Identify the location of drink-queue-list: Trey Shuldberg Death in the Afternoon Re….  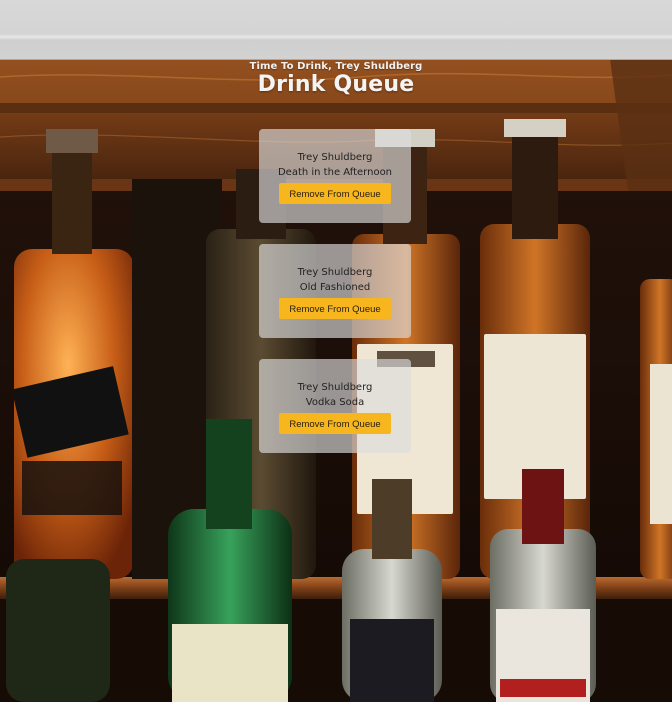
(335, 301).